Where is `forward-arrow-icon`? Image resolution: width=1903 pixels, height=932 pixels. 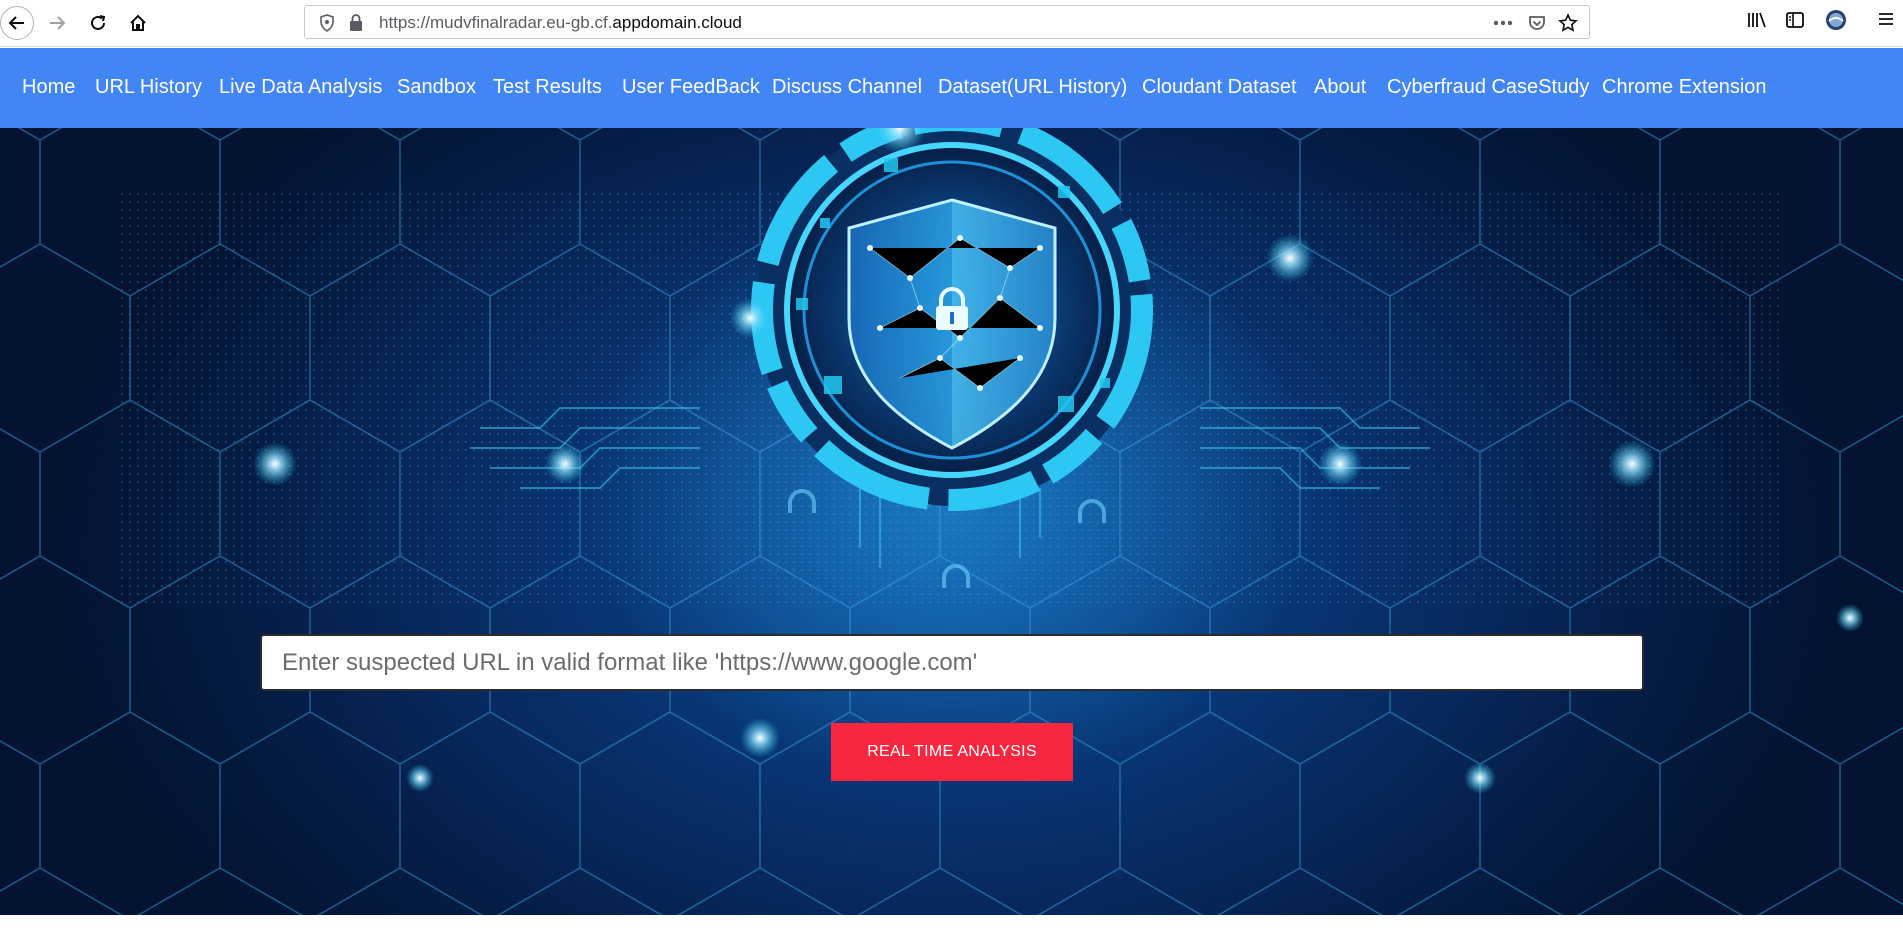
forward-arrow-icon is located at coordinates (58, 23).